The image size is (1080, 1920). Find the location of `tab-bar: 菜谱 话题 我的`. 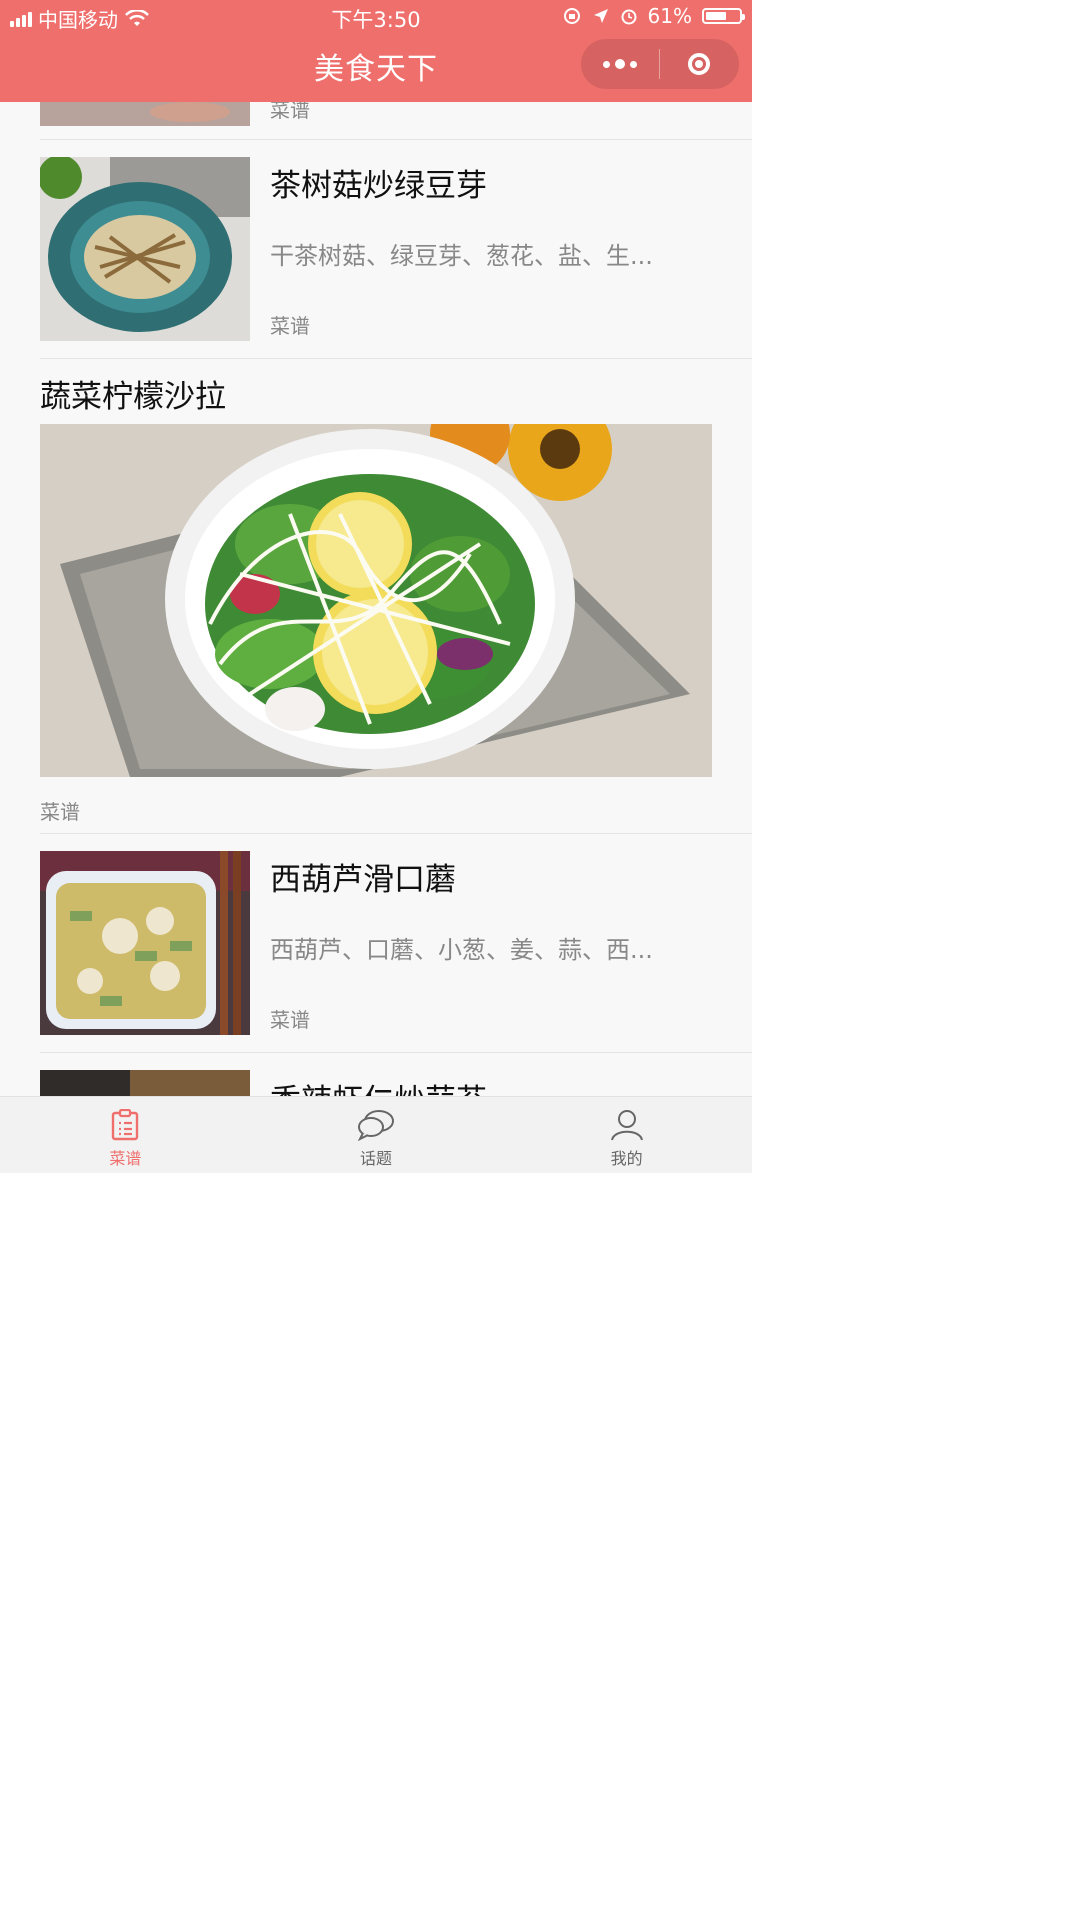

tab-bar: 菜谱 话题 我的 is located at coordinates (376, 1134).